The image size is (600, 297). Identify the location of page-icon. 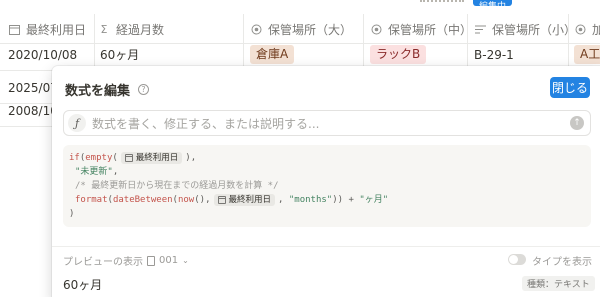
(151, 260).